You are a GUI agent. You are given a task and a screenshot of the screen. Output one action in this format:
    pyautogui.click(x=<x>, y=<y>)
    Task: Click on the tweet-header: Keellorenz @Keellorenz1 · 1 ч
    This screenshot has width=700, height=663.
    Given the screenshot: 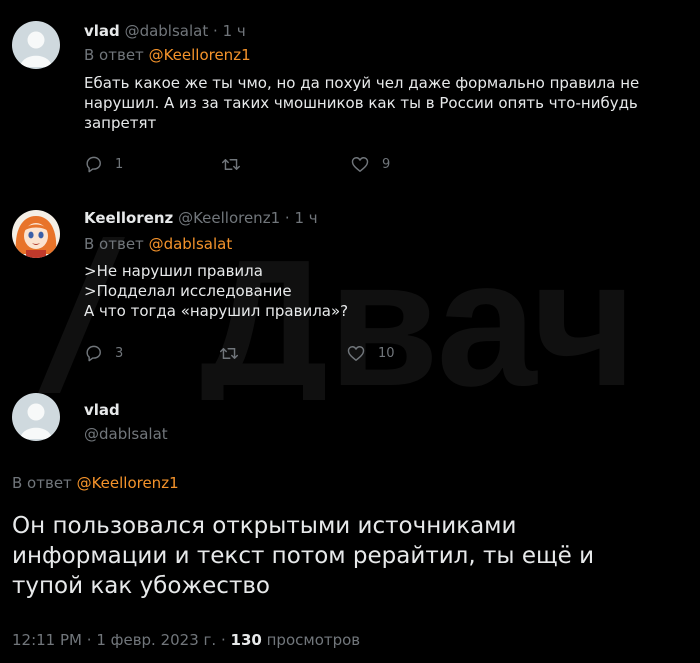 What is the action you would take?
    pyautogui.click(x=201, y=218)
    